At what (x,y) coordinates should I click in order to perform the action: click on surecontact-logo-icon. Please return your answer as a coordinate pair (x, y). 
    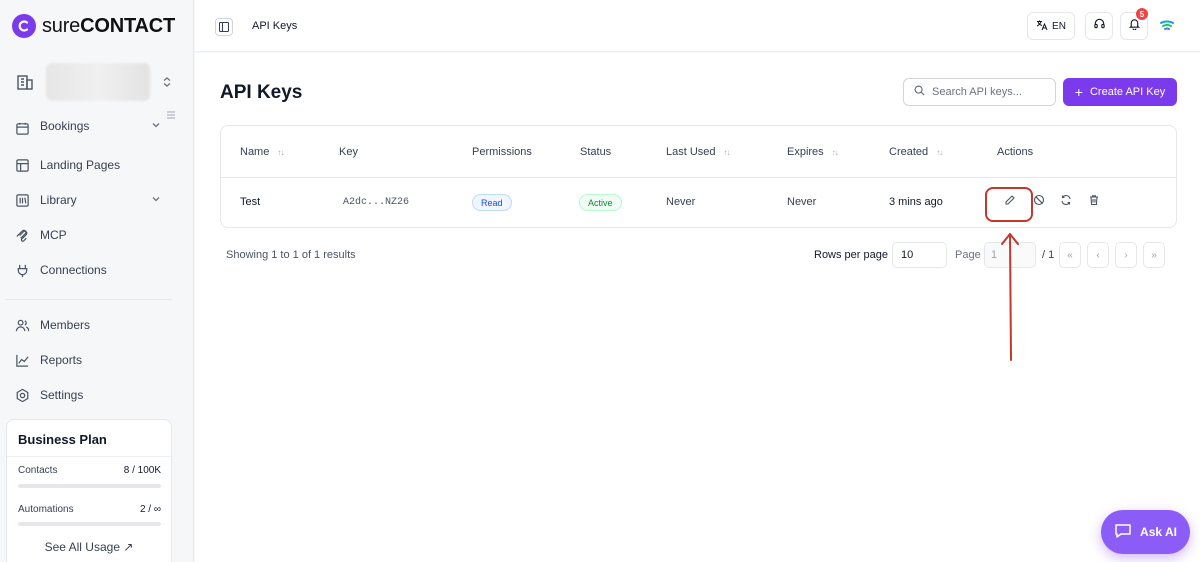
    Looking at the image, I should click on (24, 26).